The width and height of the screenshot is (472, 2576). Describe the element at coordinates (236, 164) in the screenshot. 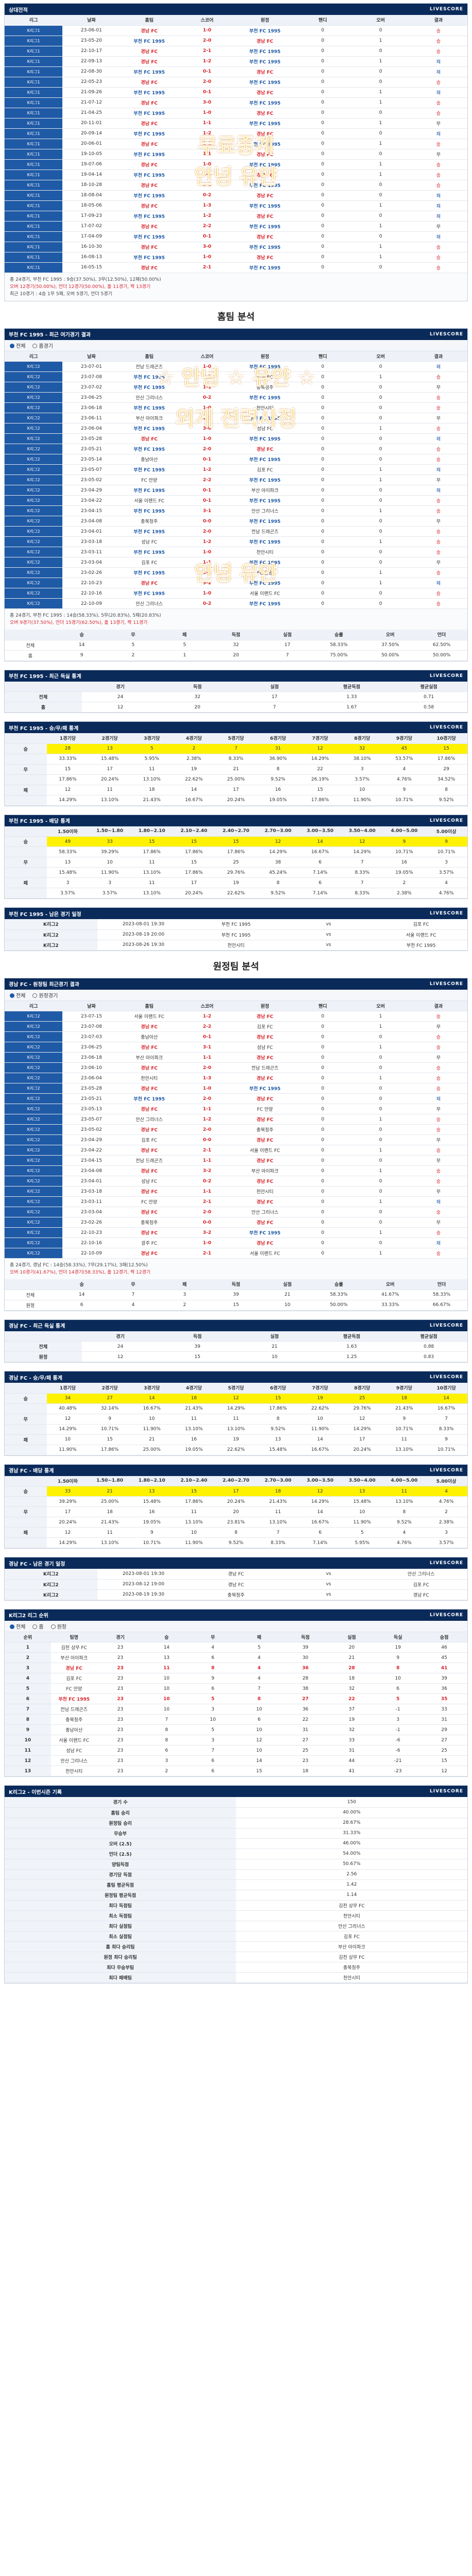

I see `match-row: K리그1 19-07-06 경남 FC 1-0 부천 FC 1995 0 1 승` at that location.